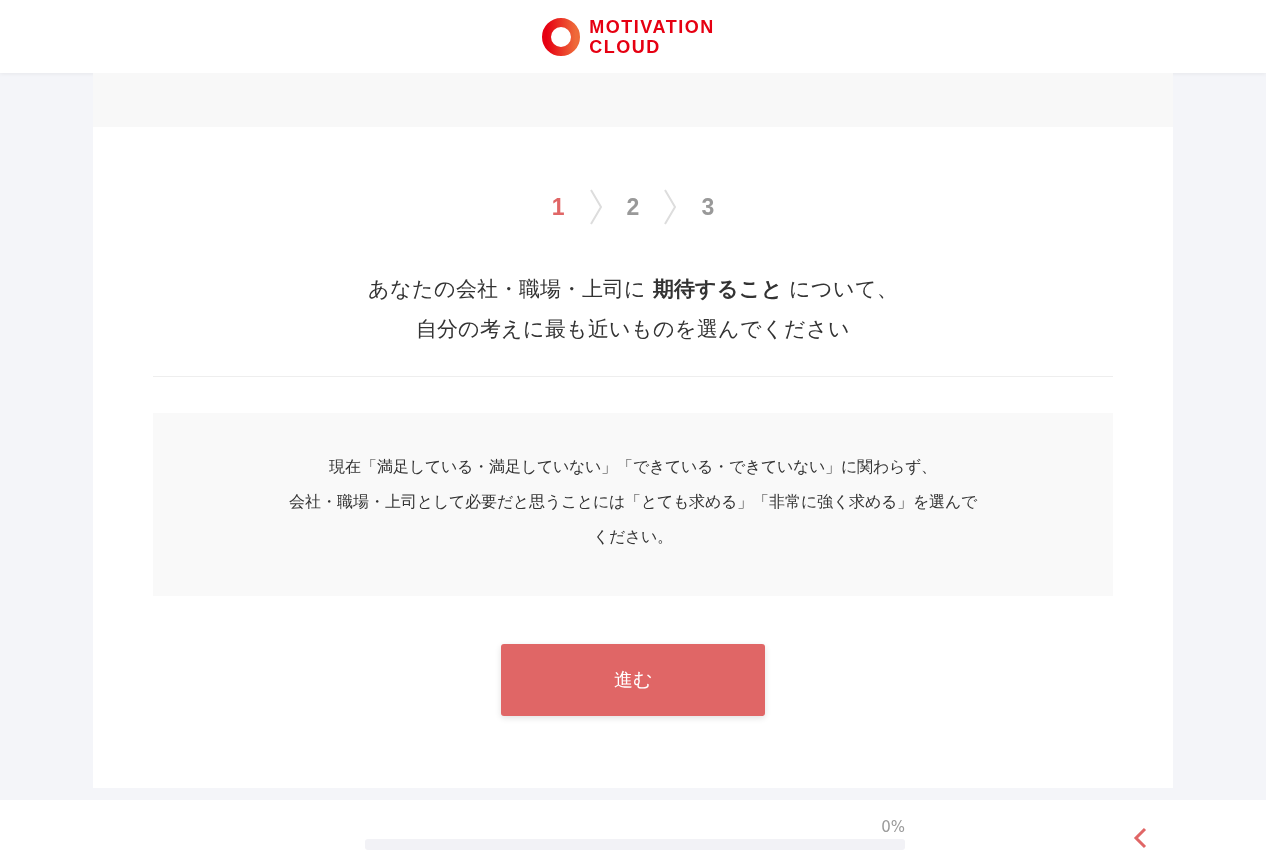 The width and height of the screenshot is (1266, 859). What do you see at coordinates (633, 502) in the screenshot?
I see `instruction-text: 現在「満足している・満足していない」「できている・できていない」に関わらず、 会社・職場・上司として必要だと思うことには「とても求める」「非常に強く求める」を選んで ください。` at bounding box center [633, 502].